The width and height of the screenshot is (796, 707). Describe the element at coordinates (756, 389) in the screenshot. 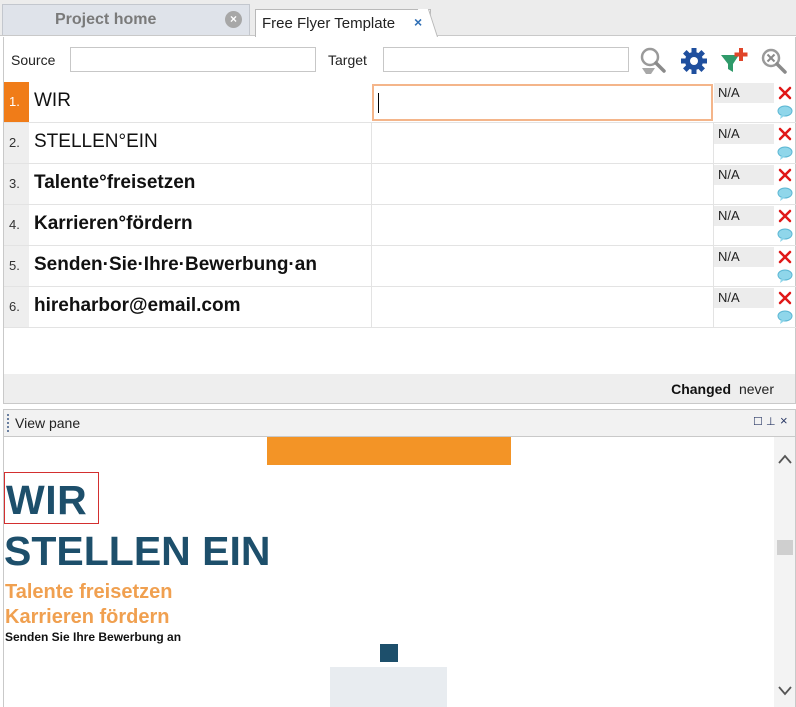

I see `changed-value: never` at that location.